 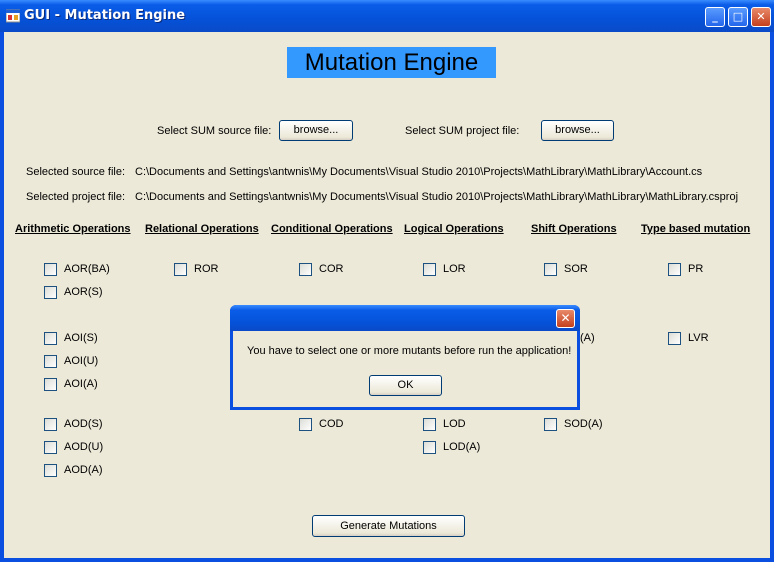 I want to click on close-button: ✕, so click(x=761, y=17).